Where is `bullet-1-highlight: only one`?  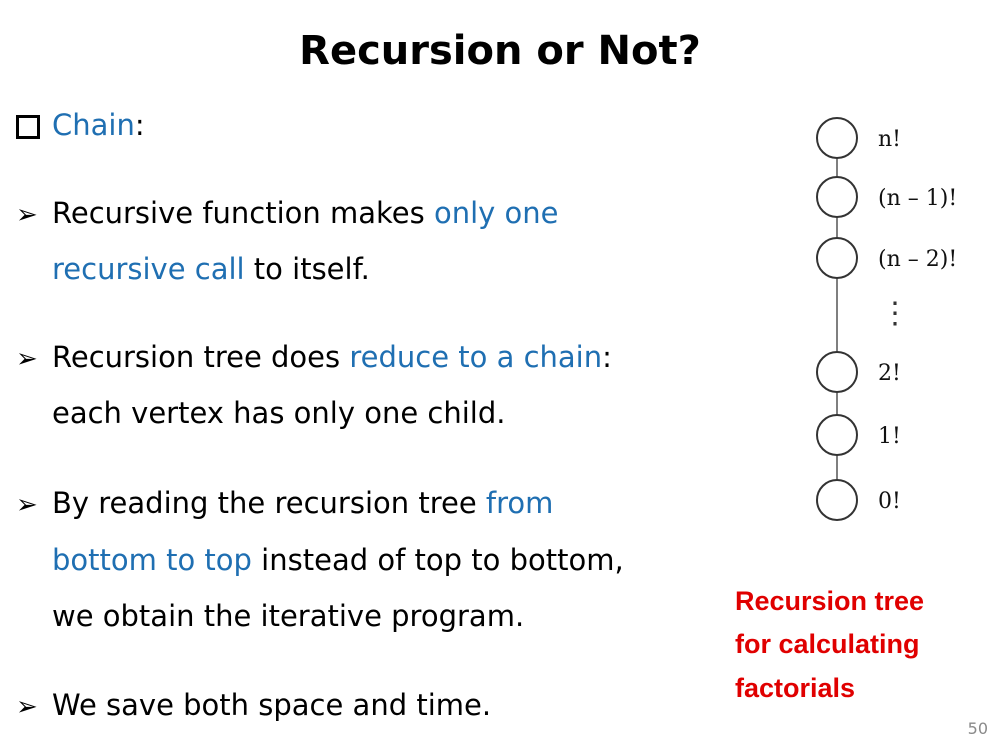 bullet-1-highlight: only one is located at coordinates (496, 213).